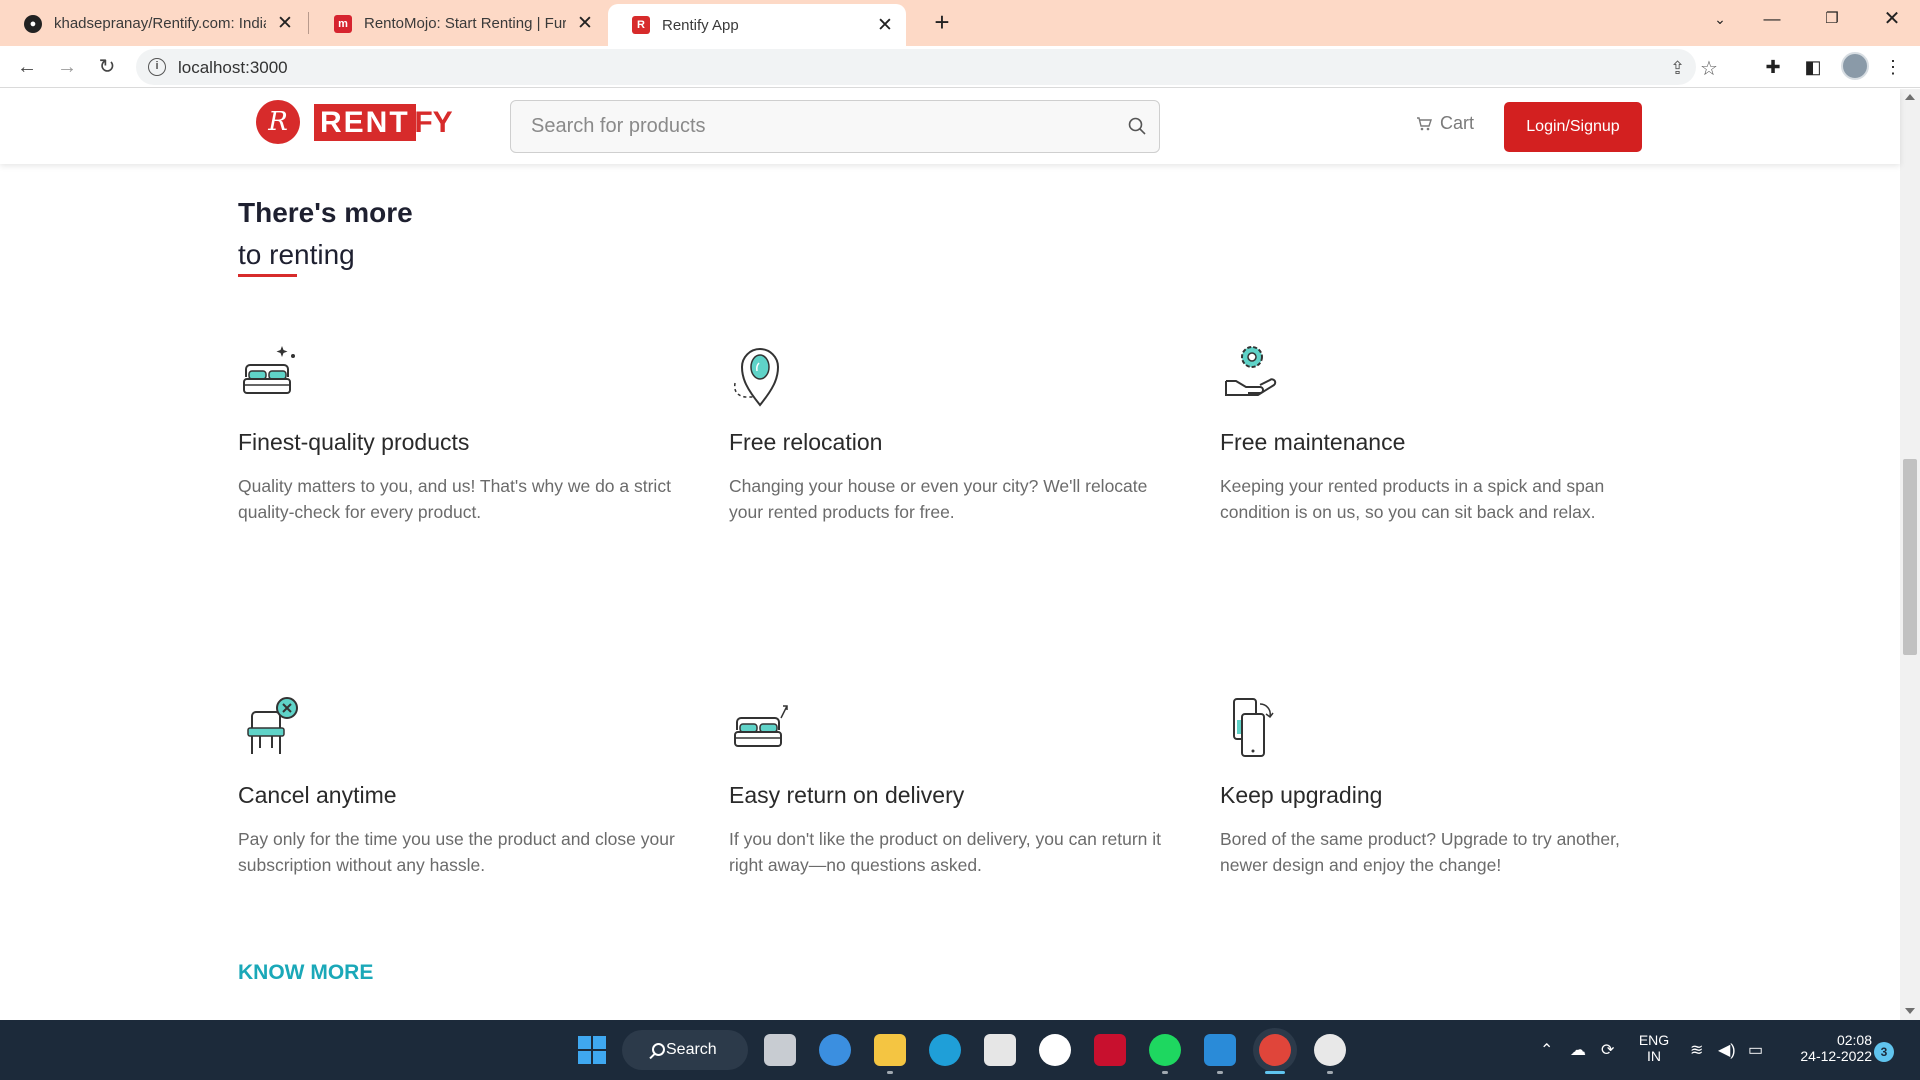 The image size is (1920, 1080). I want to click on new-tab-button: +, so click(942, 23).